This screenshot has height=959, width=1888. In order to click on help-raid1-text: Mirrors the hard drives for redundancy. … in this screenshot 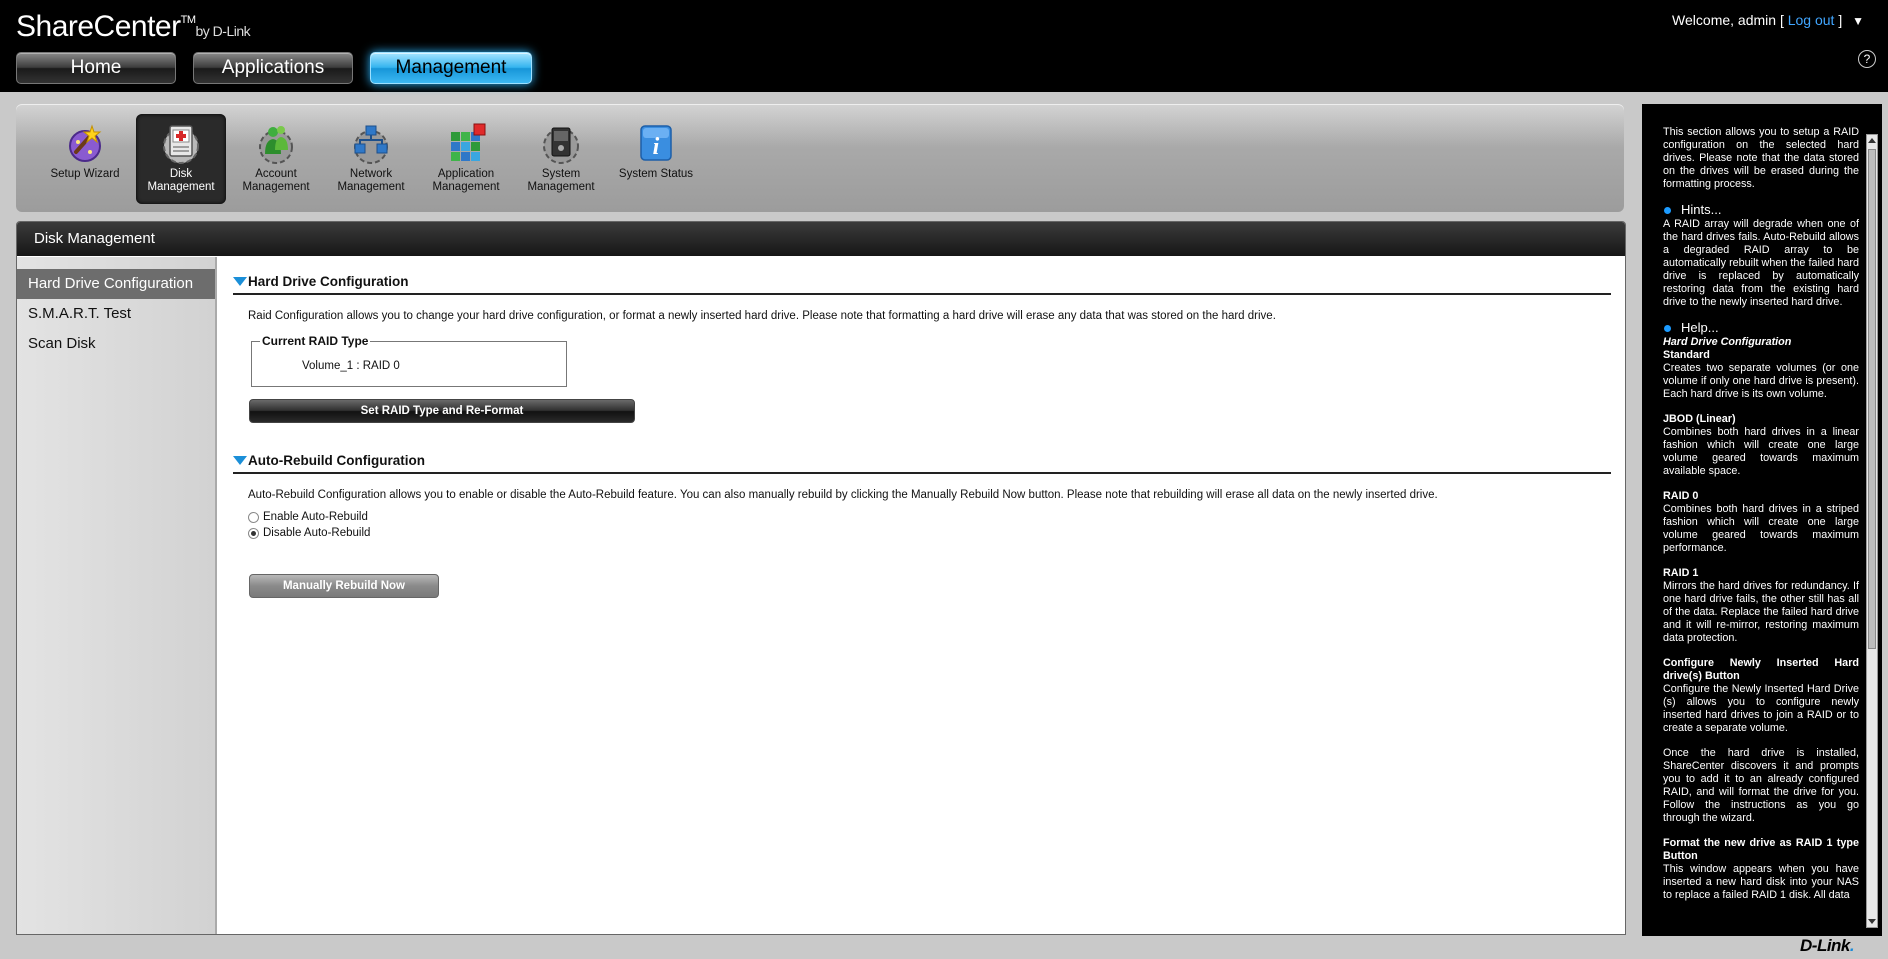, I will do `click(1761, 612)`.